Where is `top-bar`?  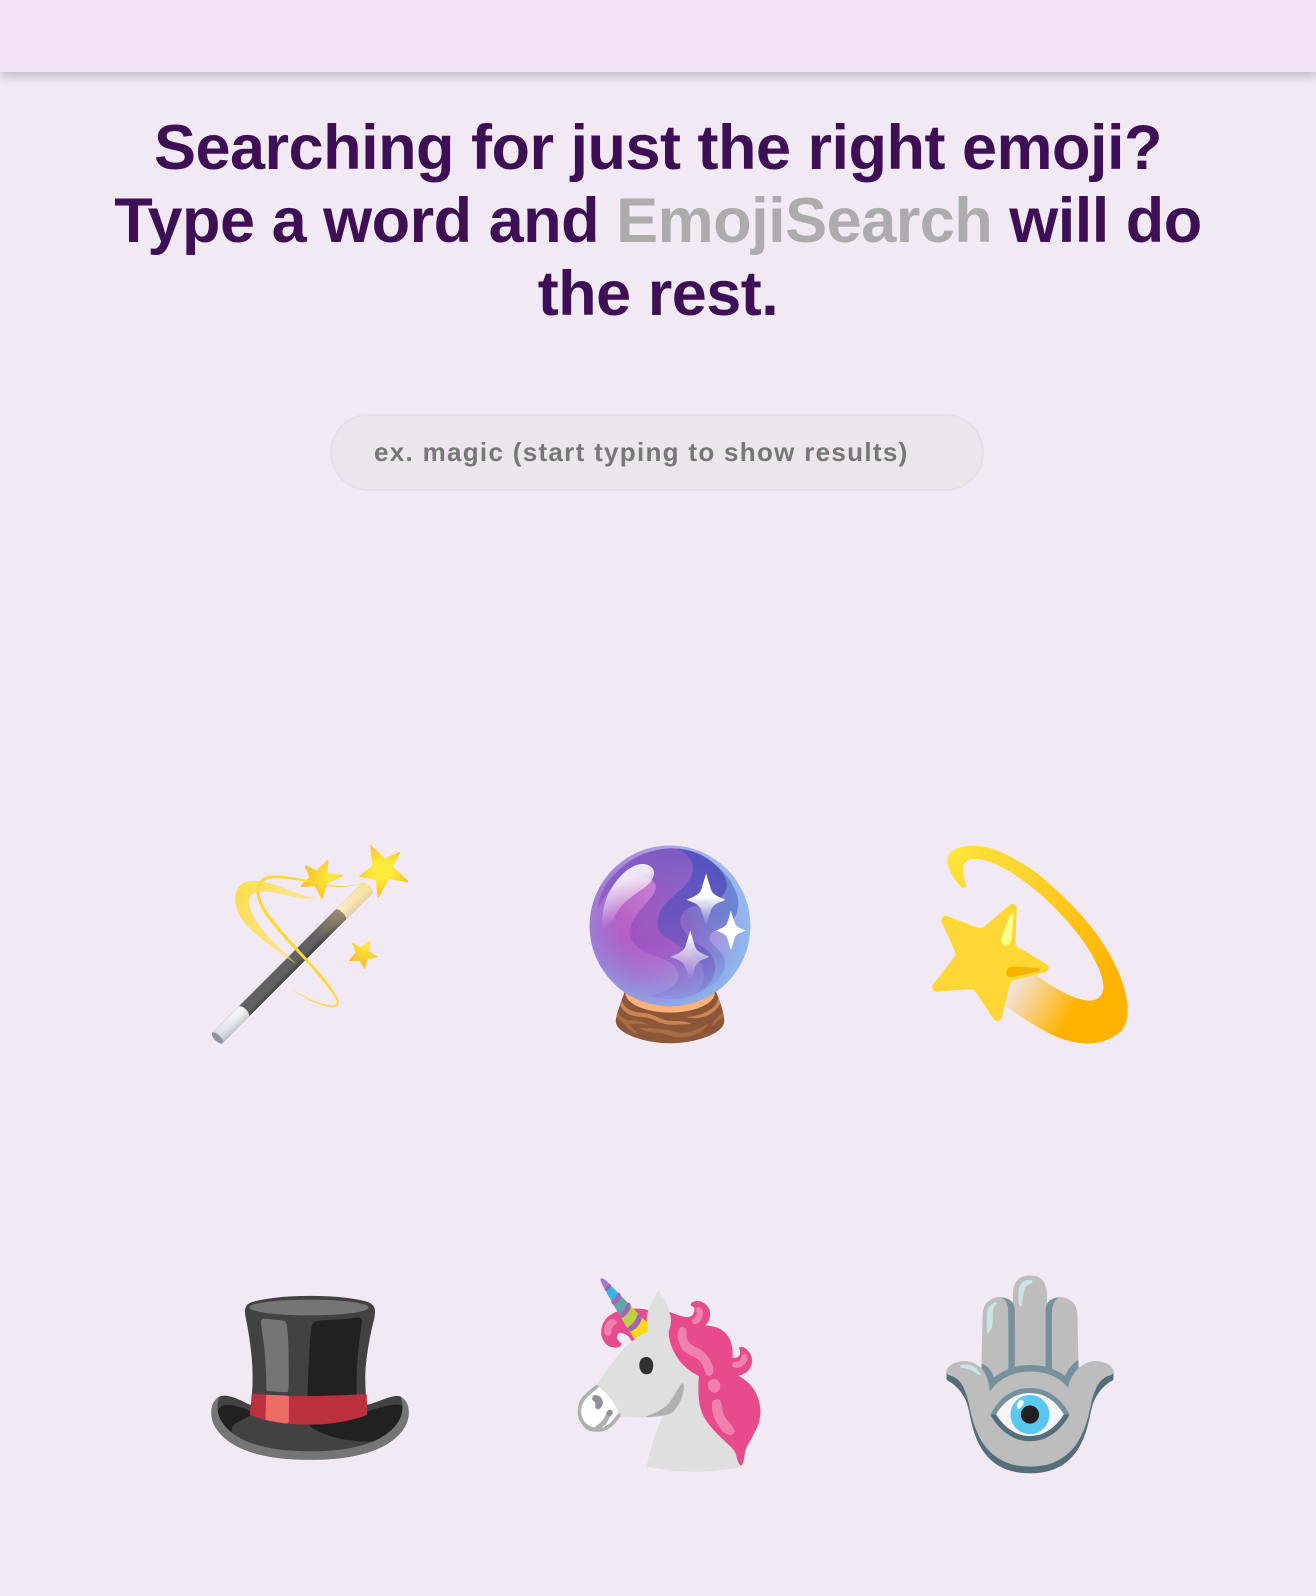
top-bar is located at coordinates (658, 36).